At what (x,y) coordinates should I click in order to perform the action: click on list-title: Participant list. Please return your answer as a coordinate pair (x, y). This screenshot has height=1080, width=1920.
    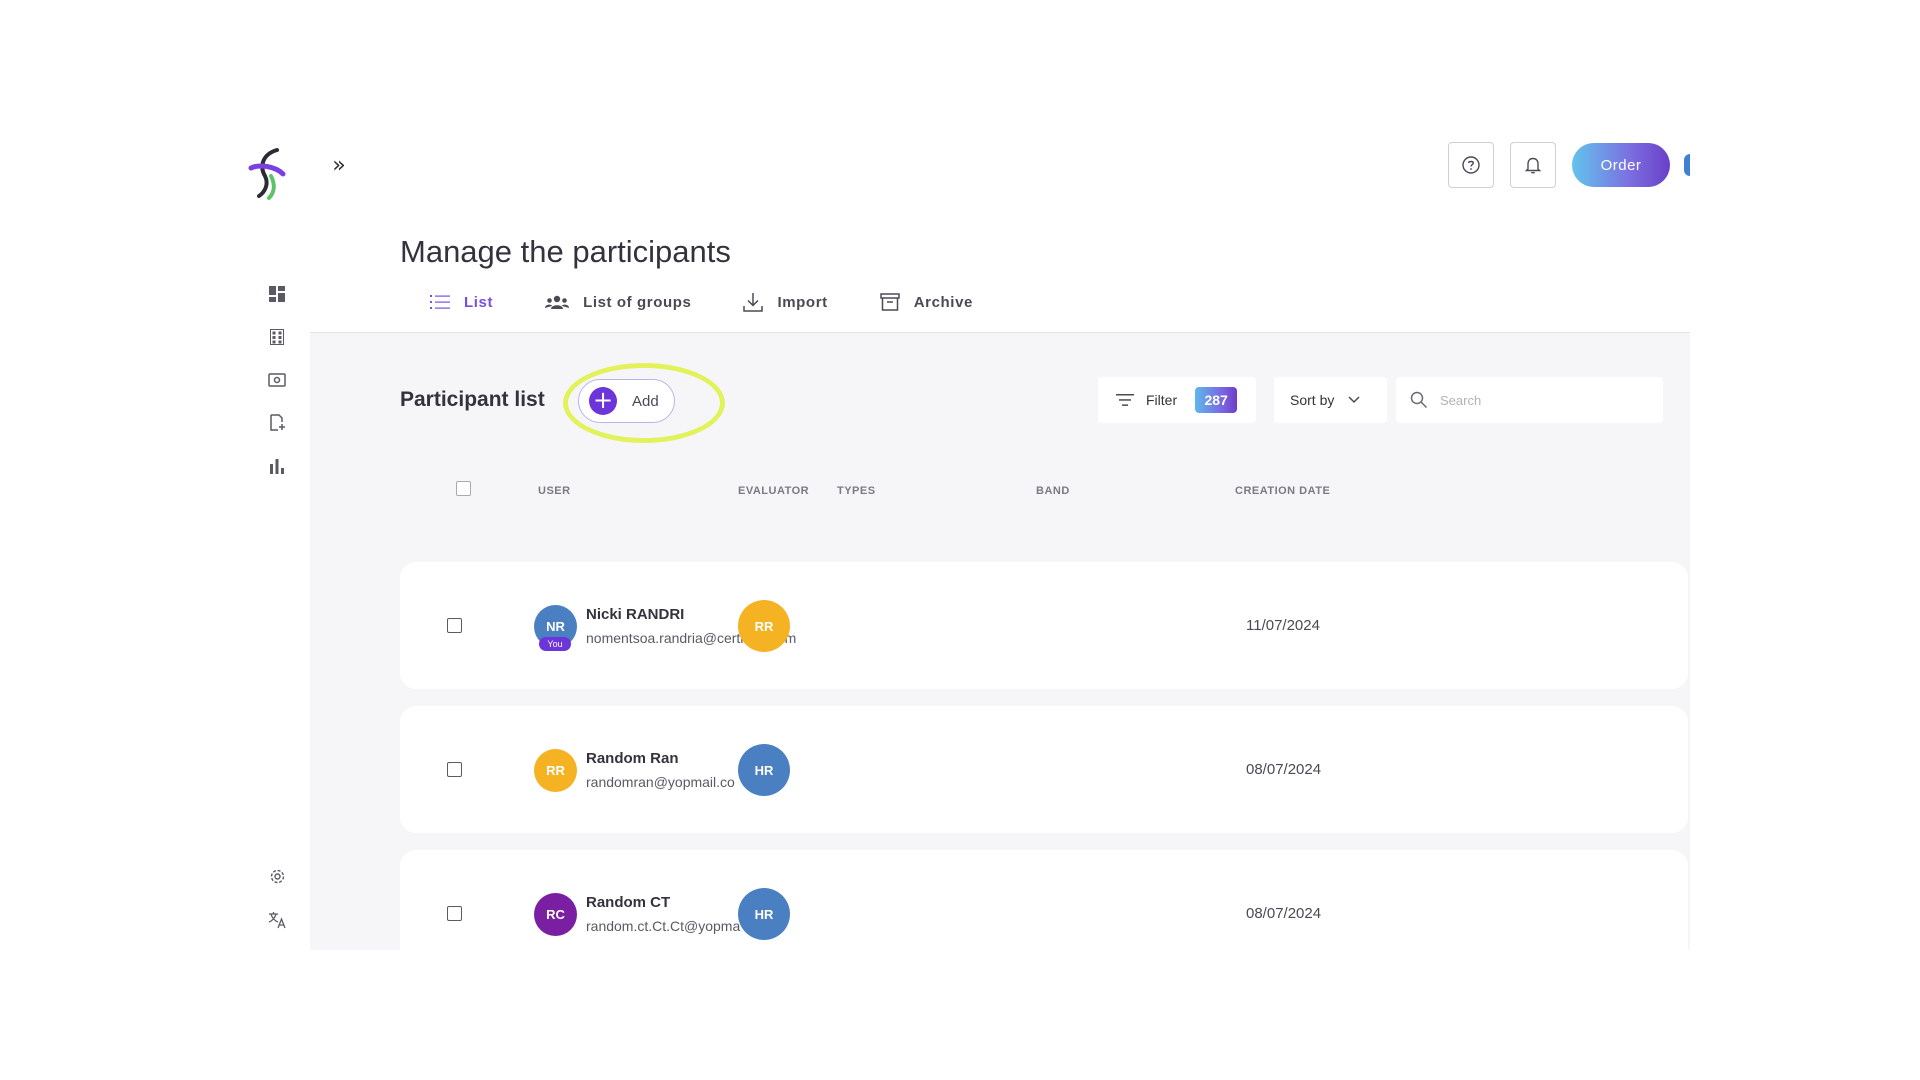
    Looking at the image, I should click on (472, 399).